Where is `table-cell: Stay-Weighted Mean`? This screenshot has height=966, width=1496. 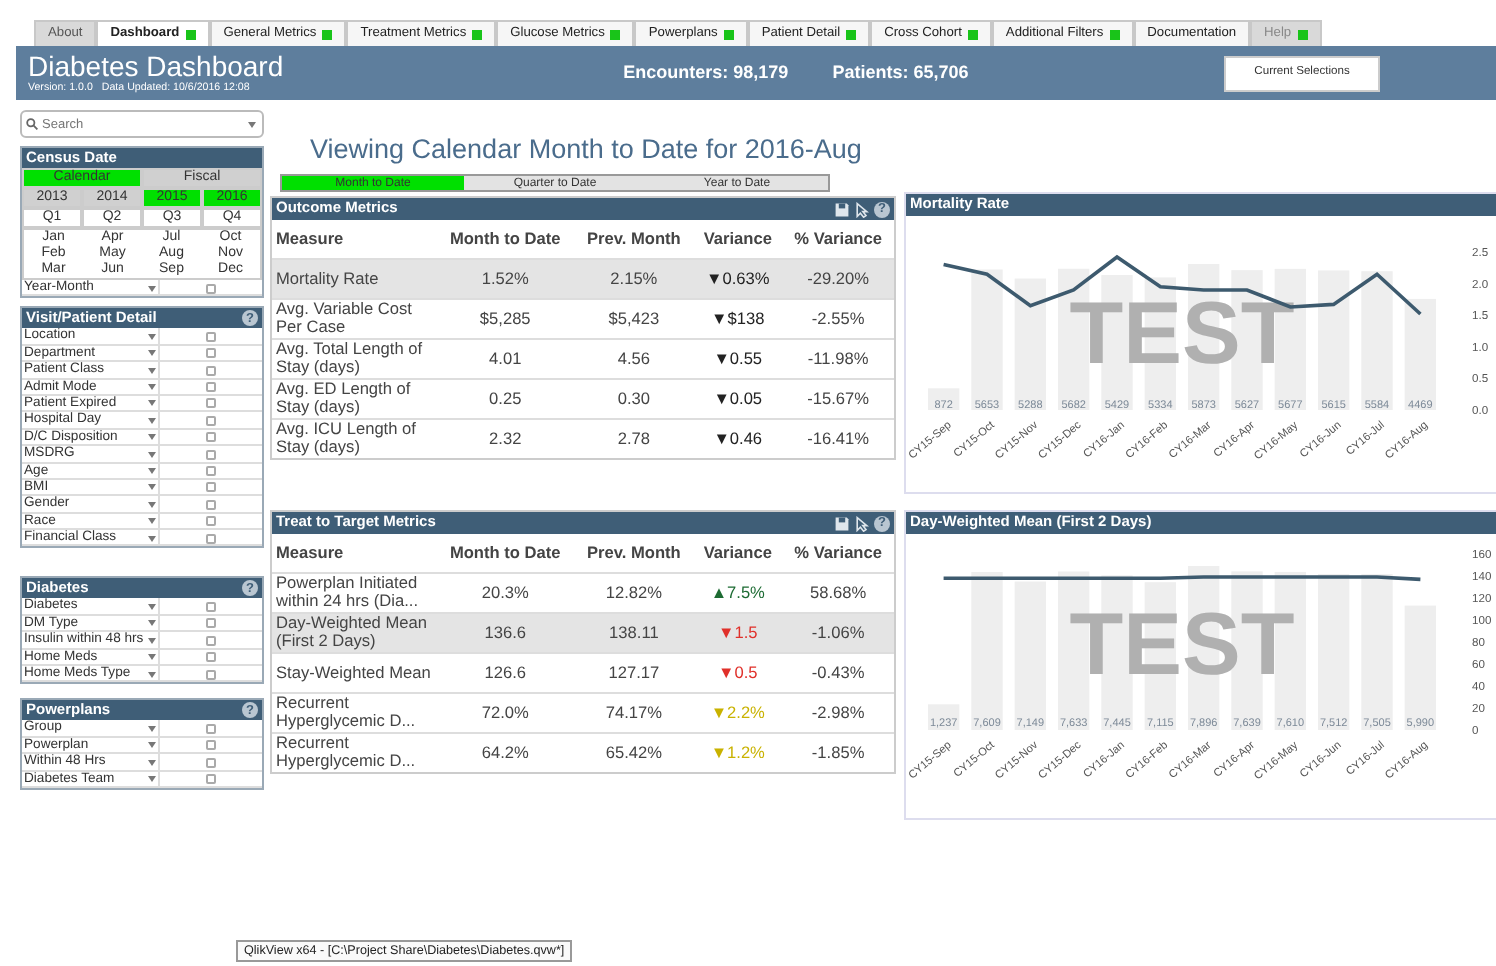 table-cell: Stay-Weighted Mean is located at coordinates (354, 672).